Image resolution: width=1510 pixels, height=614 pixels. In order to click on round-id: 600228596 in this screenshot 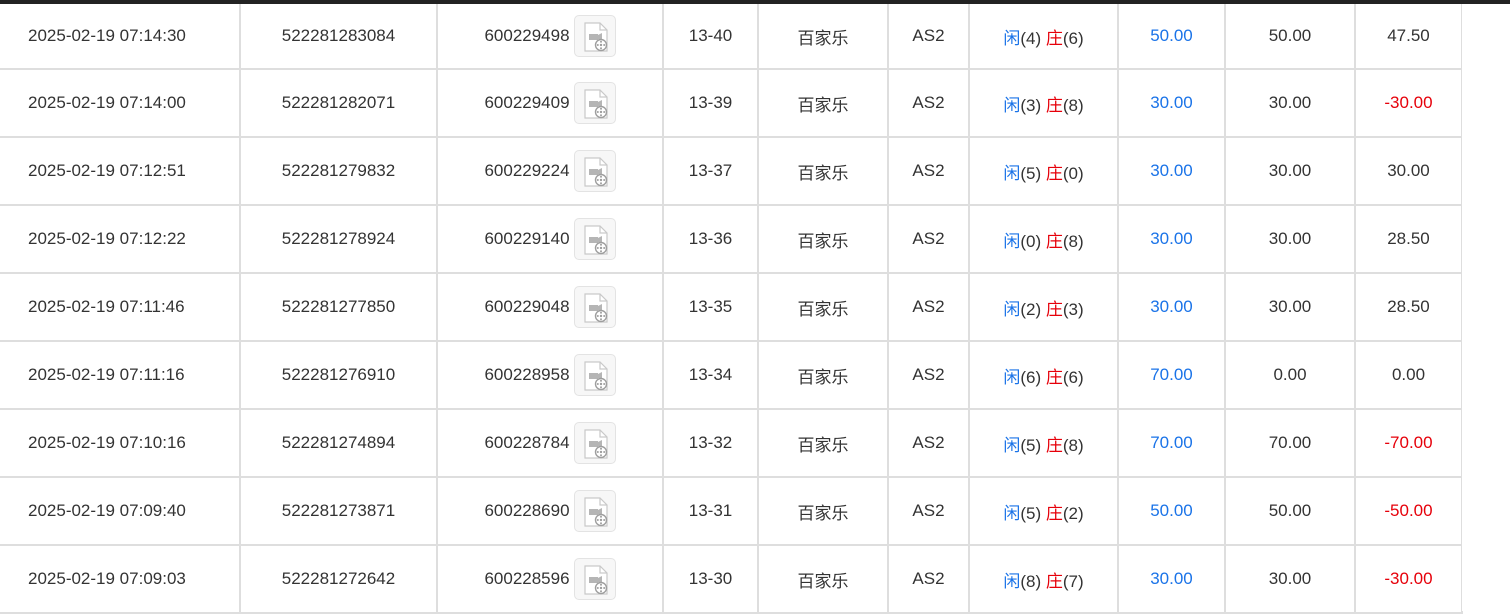, I will do `click(527, 578)`.